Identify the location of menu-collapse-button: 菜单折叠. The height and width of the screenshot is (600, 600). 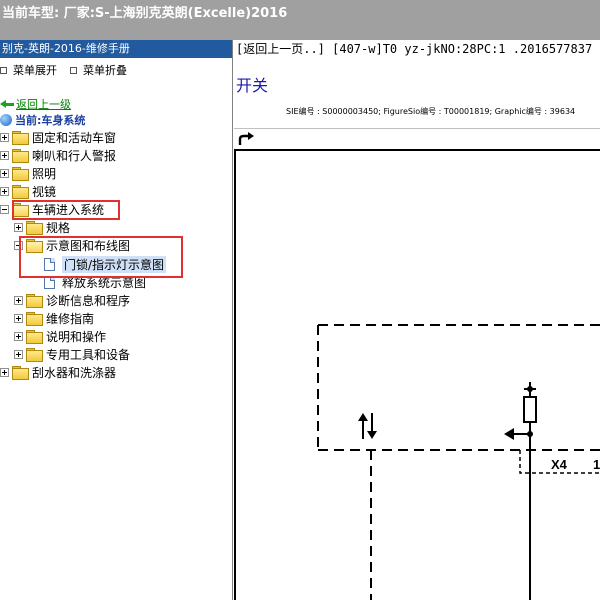
(98, 70).